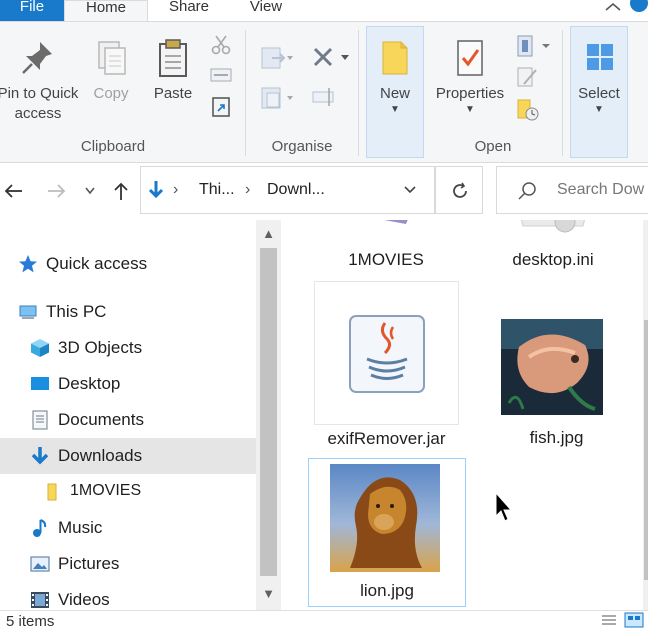  Describe the element at coordinates (410, 190) in the screenshot. I see `address-dropdown-icon` at that location.